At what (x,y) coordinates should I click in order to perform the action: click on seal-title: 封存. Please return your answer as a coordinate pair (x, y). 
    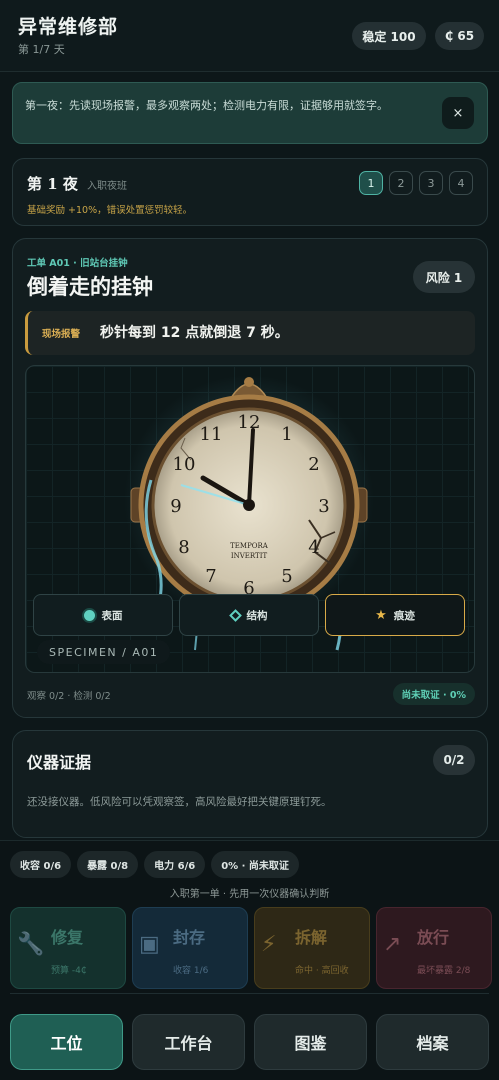
    Looking at the image, I should click on (189, 937).